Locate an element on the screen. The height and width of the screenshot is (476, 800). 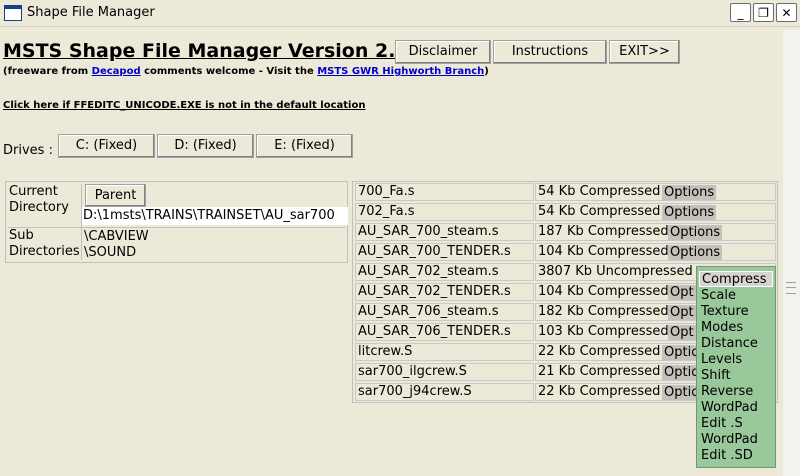
file-name: sar700_ilgcrew.S is located at coordinates (444, 372).